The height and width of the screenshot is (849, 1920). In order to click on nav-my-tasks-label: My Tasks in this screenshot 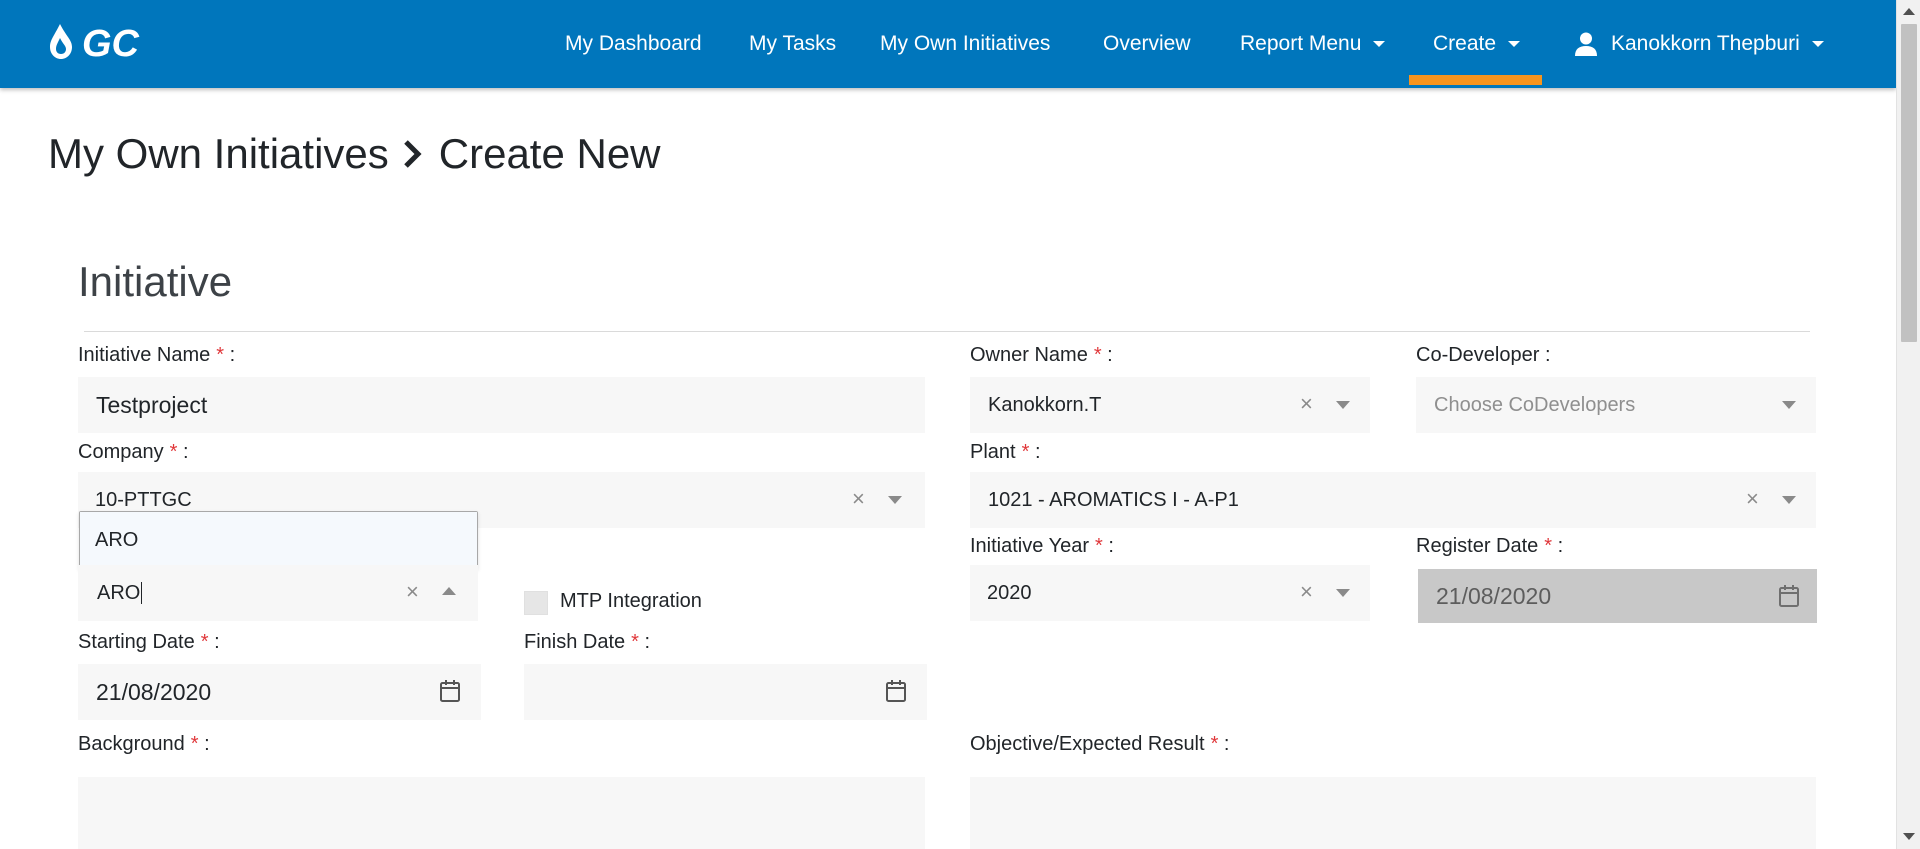, I will do `click(793, 43)`.